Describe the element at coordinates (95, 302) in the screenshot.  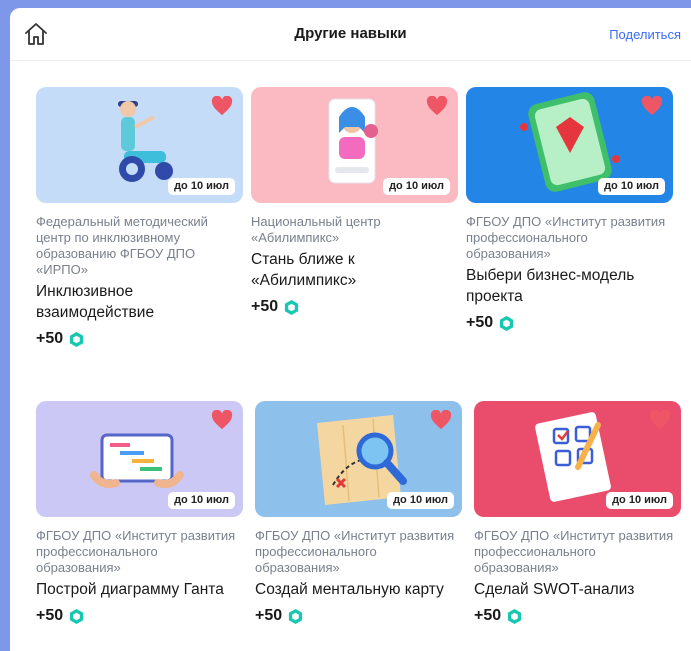
I see `card-title: Инклюзивное взаимодействие` at that location.